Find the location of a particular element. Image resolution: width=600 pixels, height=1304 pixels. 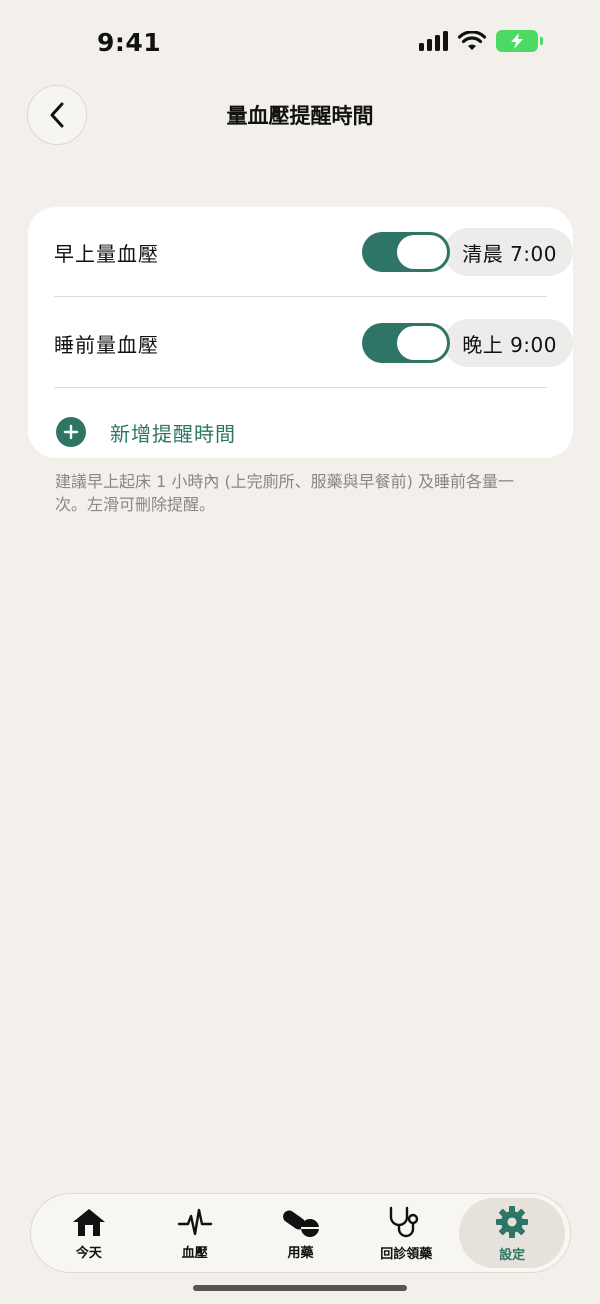

tab-label: 今天 is located at coordinates (88, 1253).